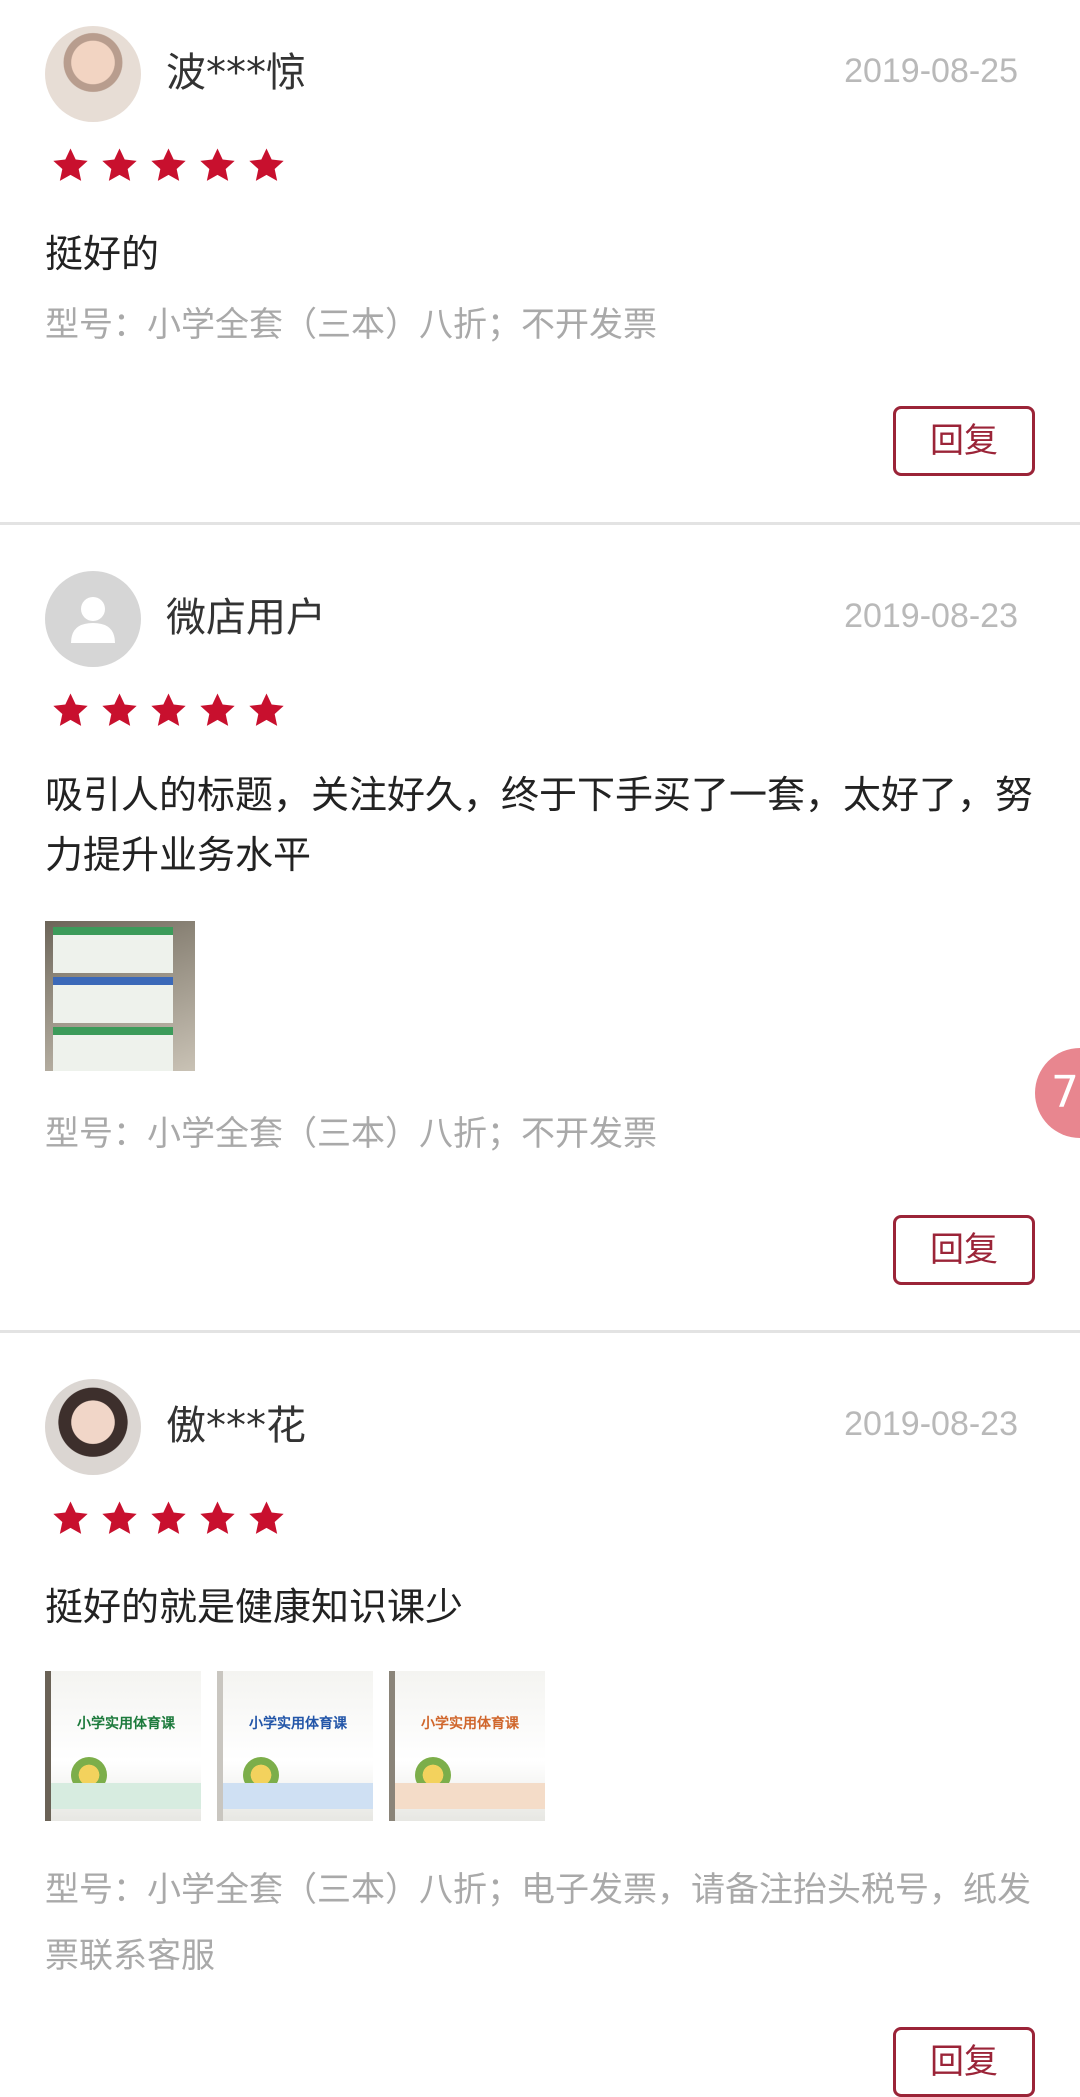 This screenshot has width=1080, height=2097. What do you see at coordinates (236, 1426) in the screenshot?
I see `review-username: 傲***花` at bounding box center [236, 1426].